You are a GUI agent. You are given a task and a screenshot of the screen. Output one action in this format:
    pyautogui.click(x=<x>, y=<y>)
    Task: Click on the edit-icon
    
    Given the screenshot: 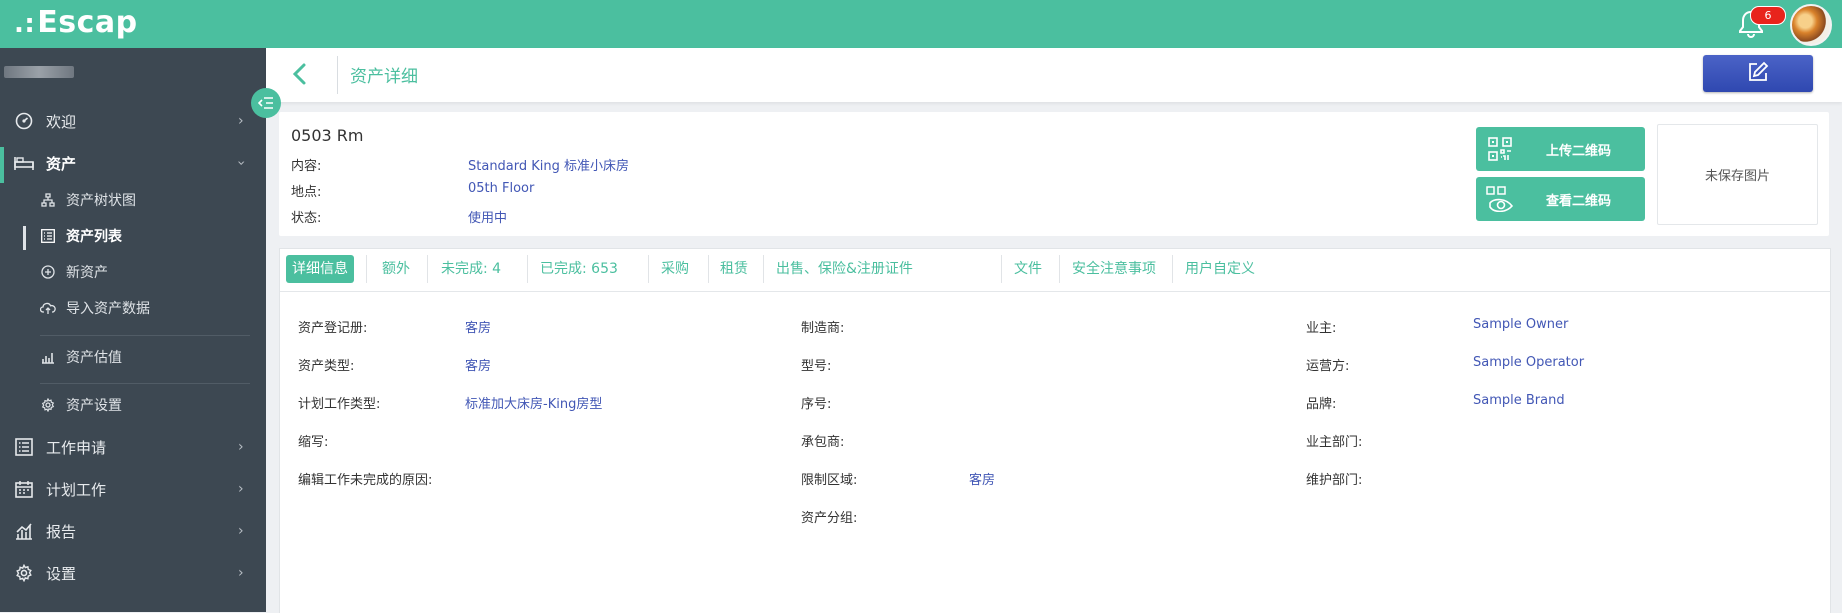 What is the action you would take?
    pyautogui.click(x=1758, y=74)
    